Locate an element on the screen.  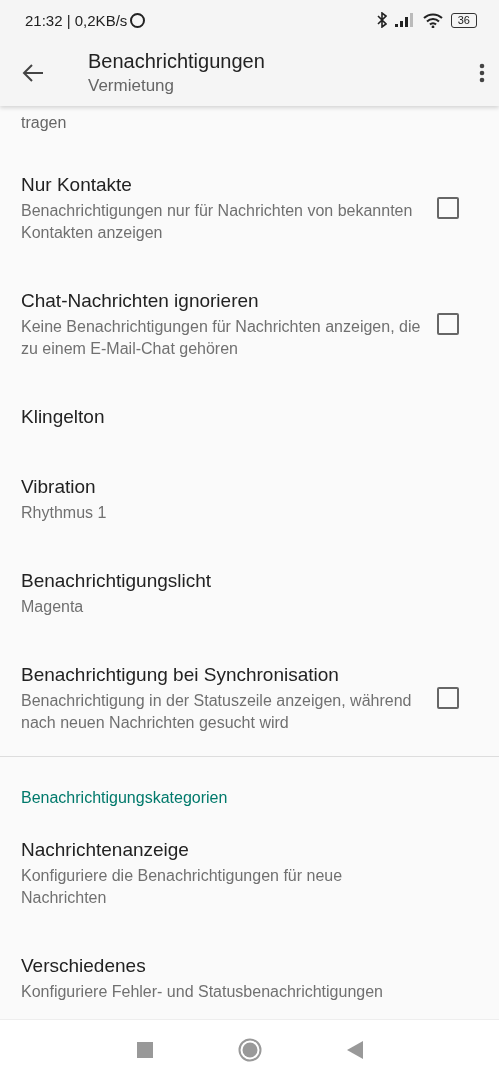
category-header: Benachrichtigungskategorien is located at coordinates (124, 798).